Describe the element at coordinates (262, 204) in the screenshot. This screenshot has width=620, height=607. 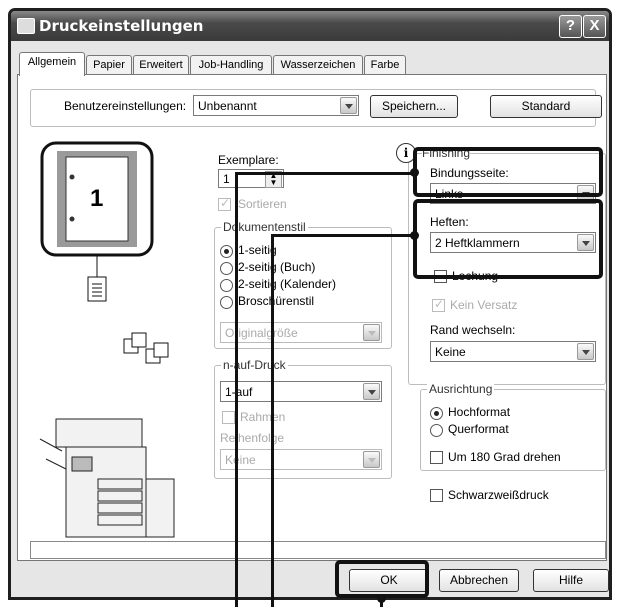
I see `collate-label: Sortieren` at that location.